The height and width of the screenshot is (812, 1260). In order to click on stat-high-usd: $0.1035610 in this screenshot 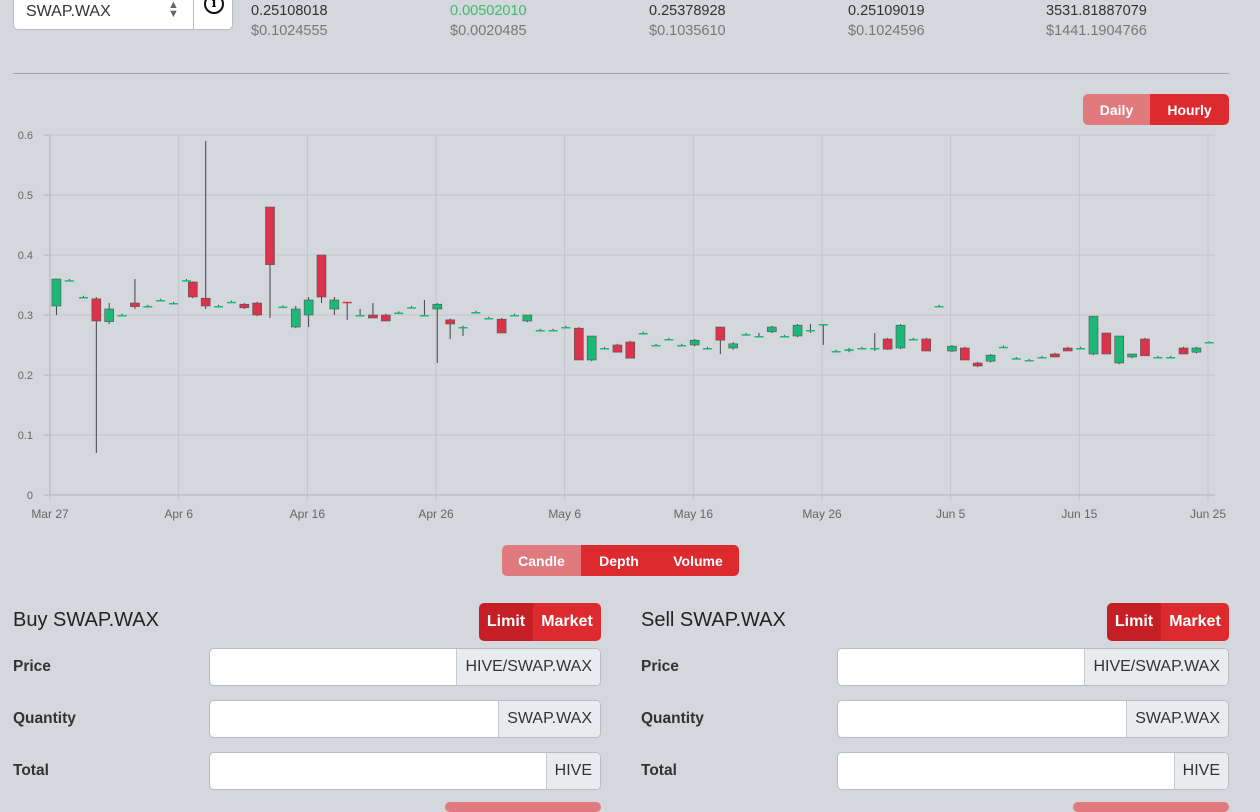, I will do `click(687, 31)`.